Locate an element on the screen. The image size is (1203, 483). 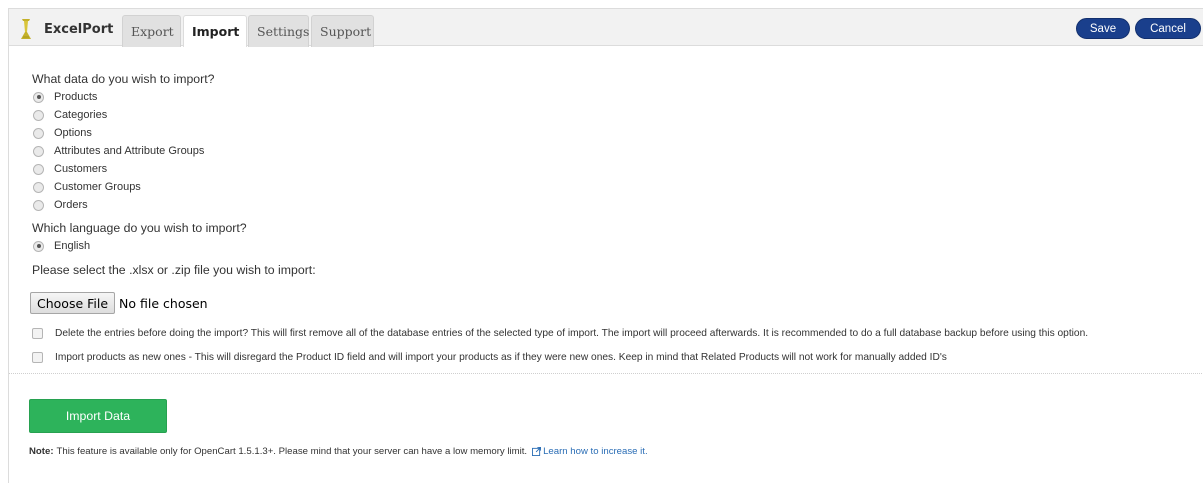
language-question: Which language do you wish to import? is located at coordinates (139, 228).